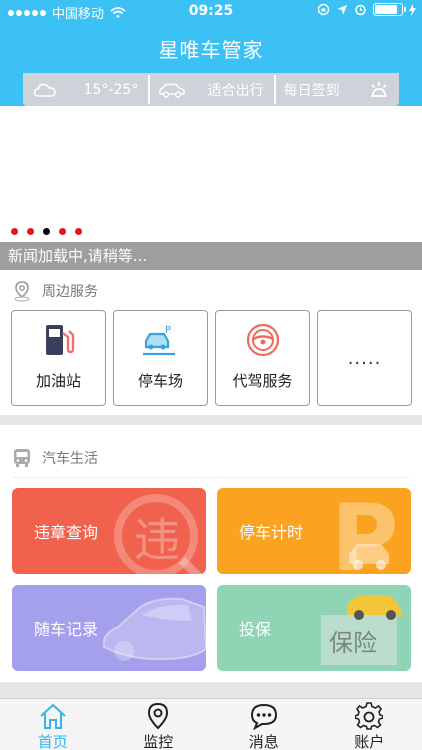 Image resolution: width=422 pixels, height=750 pixels. Describe the element at coordinates (211, 458) in the screenshot. I see `car-life-section-header: 汽车生活` at that location.